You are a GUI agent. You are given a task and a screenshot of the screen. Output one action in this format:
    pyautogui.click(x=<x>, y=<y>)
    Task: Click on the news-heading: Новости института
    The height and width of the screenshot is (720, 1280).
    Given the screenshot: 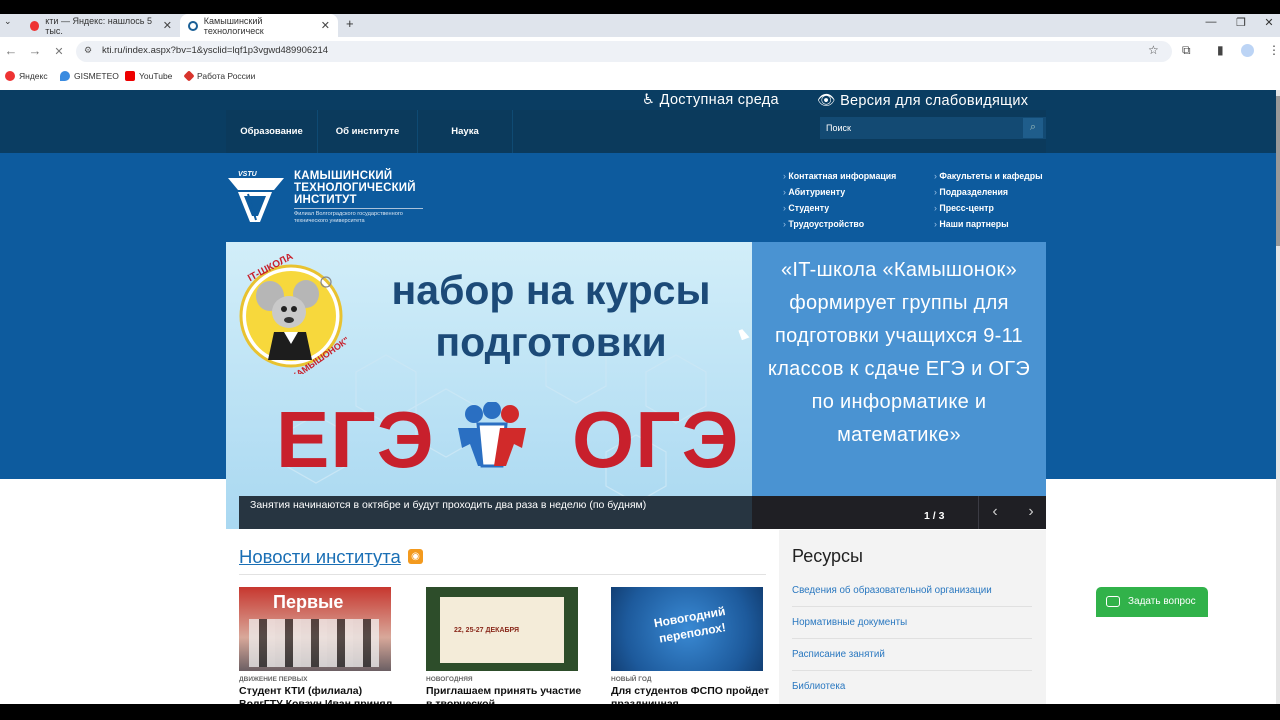 What is the action you would take?
    pyautogui.click(x=320, y=557)
    